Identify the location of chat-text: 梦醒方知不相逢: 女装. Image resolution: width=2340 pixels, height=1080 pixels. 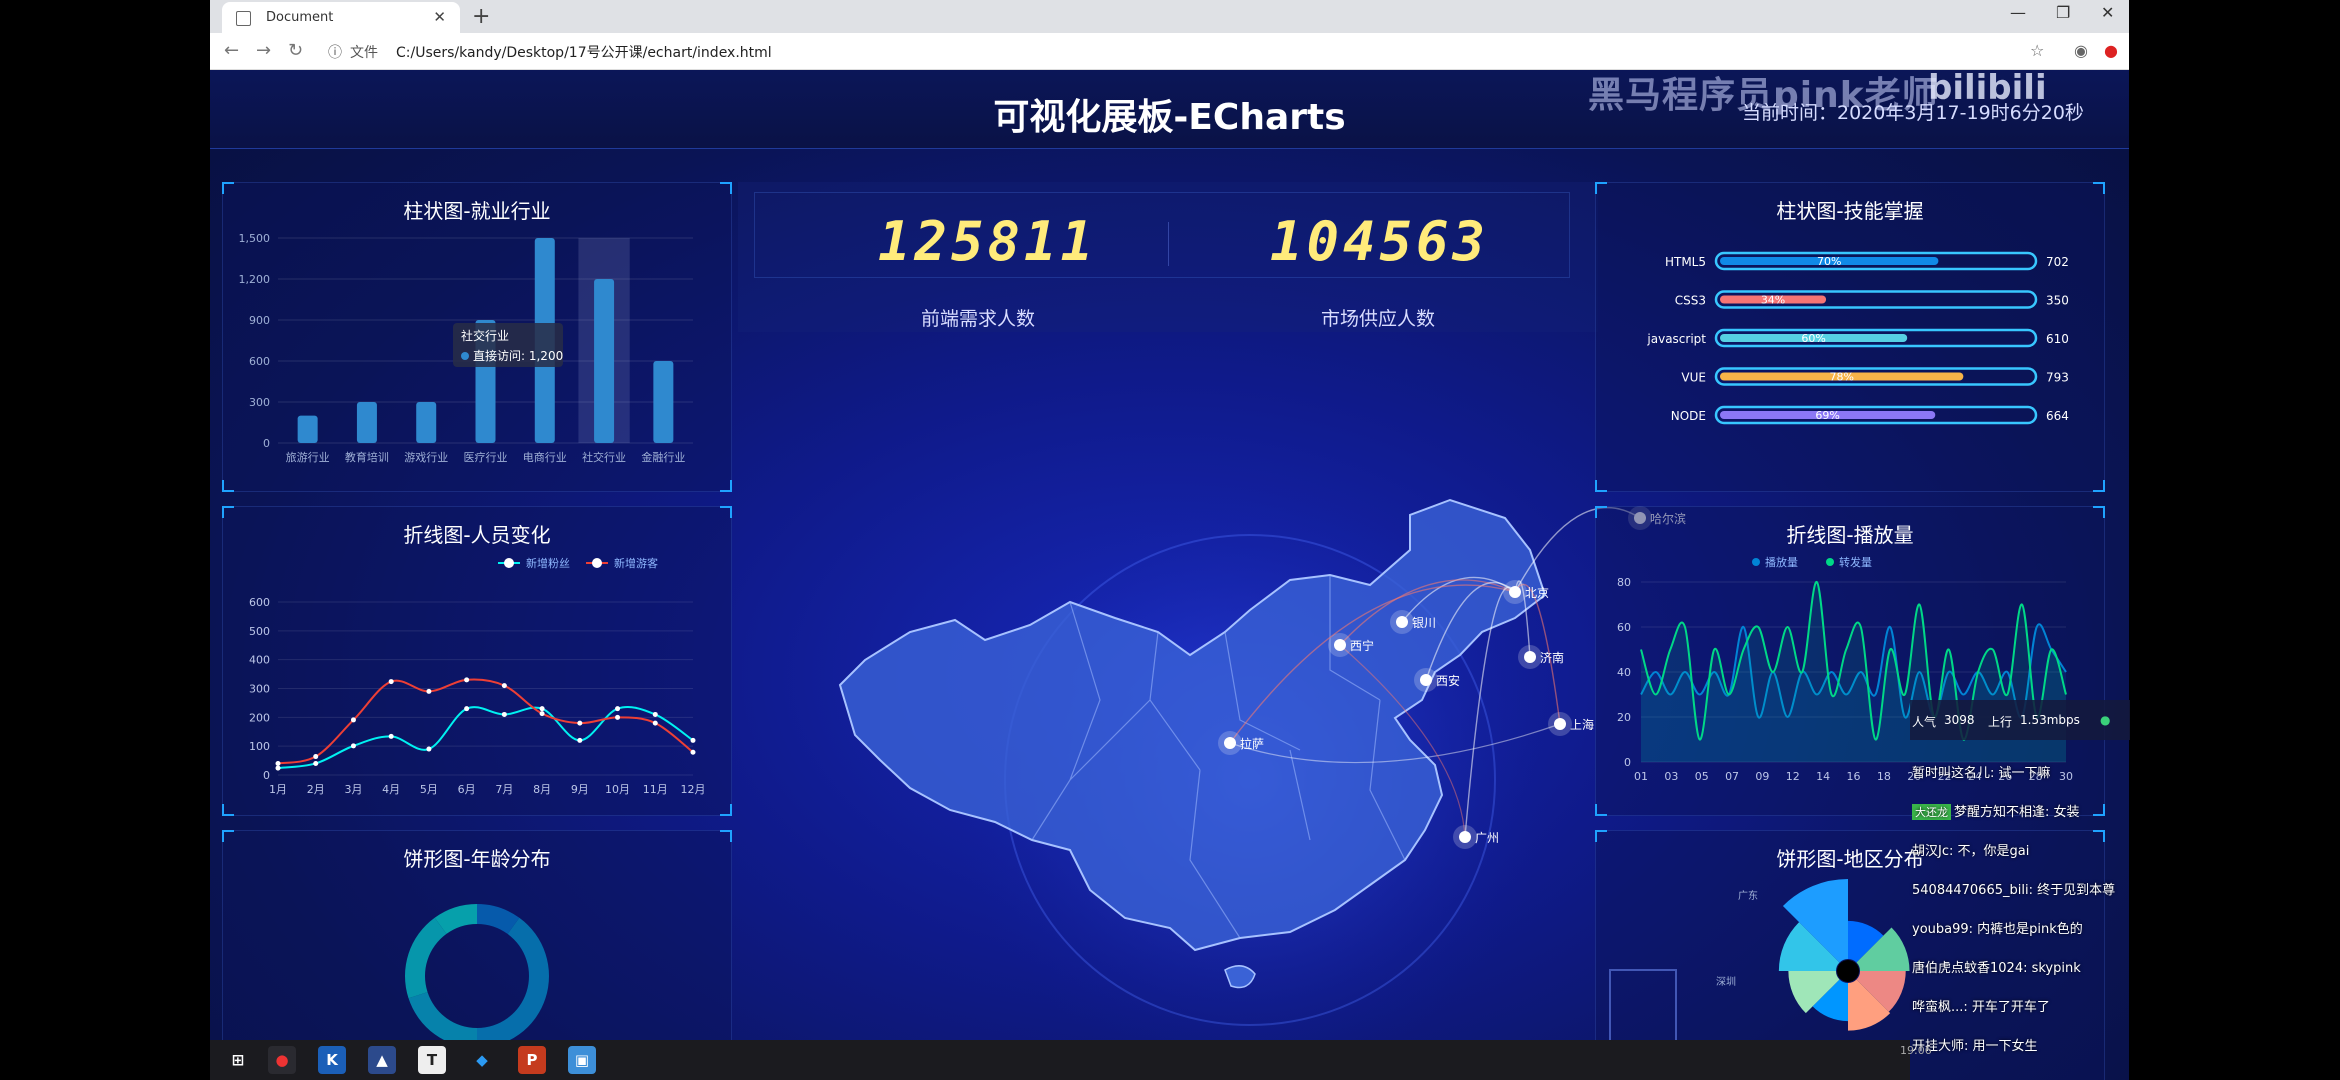
(2017, 812).